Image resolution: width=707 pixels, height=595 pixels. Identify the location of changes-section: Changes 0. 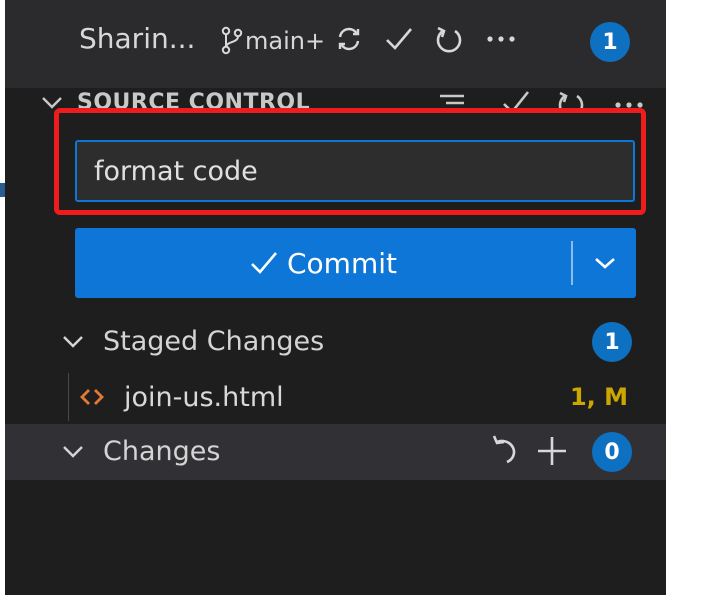
(335, 452).